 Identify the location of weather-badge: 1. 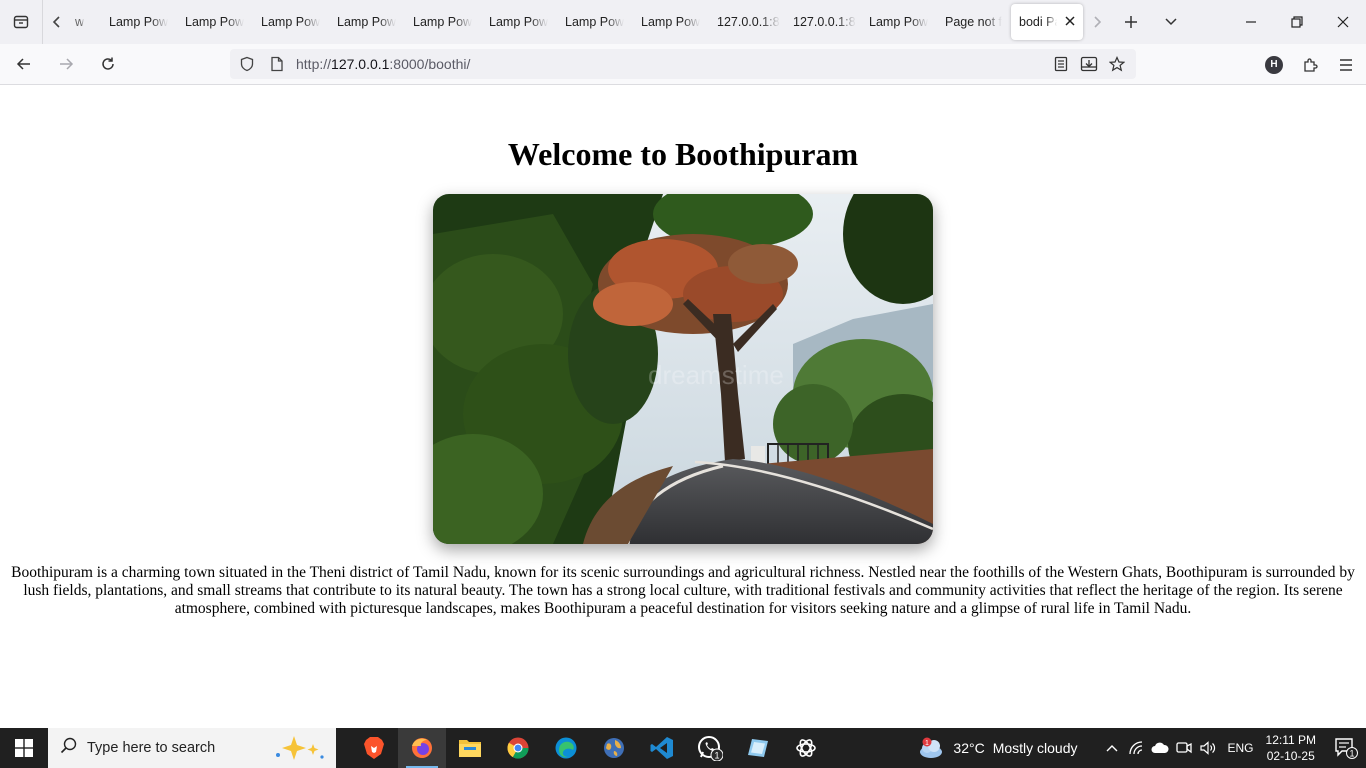
(927, 743).